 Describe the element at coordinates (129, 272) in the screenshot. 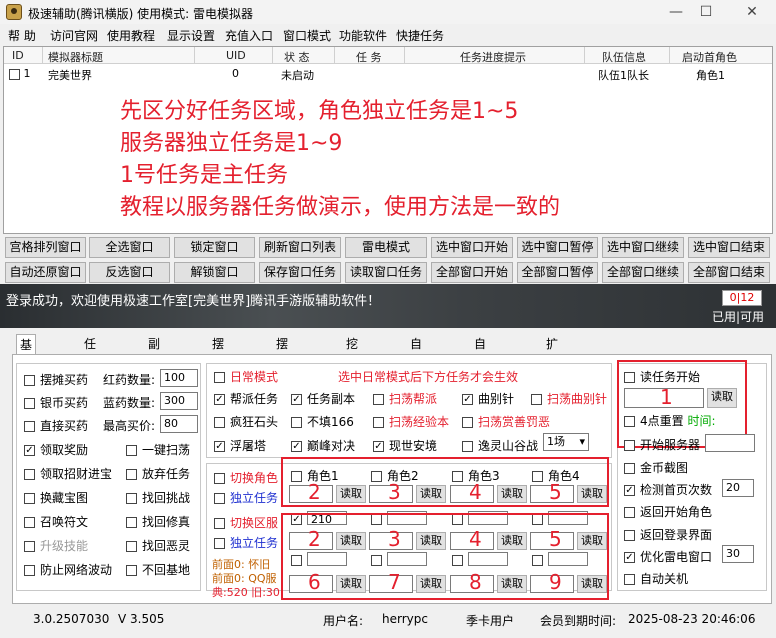

I see `buttons-row2-button-2: 反选窗口` at that location.